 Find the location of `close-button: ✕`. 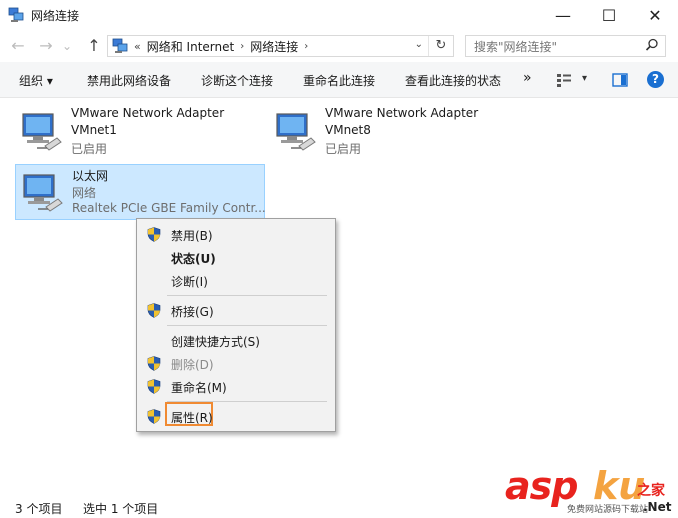

close-button: ✕ is located at coordinates (655, 15).